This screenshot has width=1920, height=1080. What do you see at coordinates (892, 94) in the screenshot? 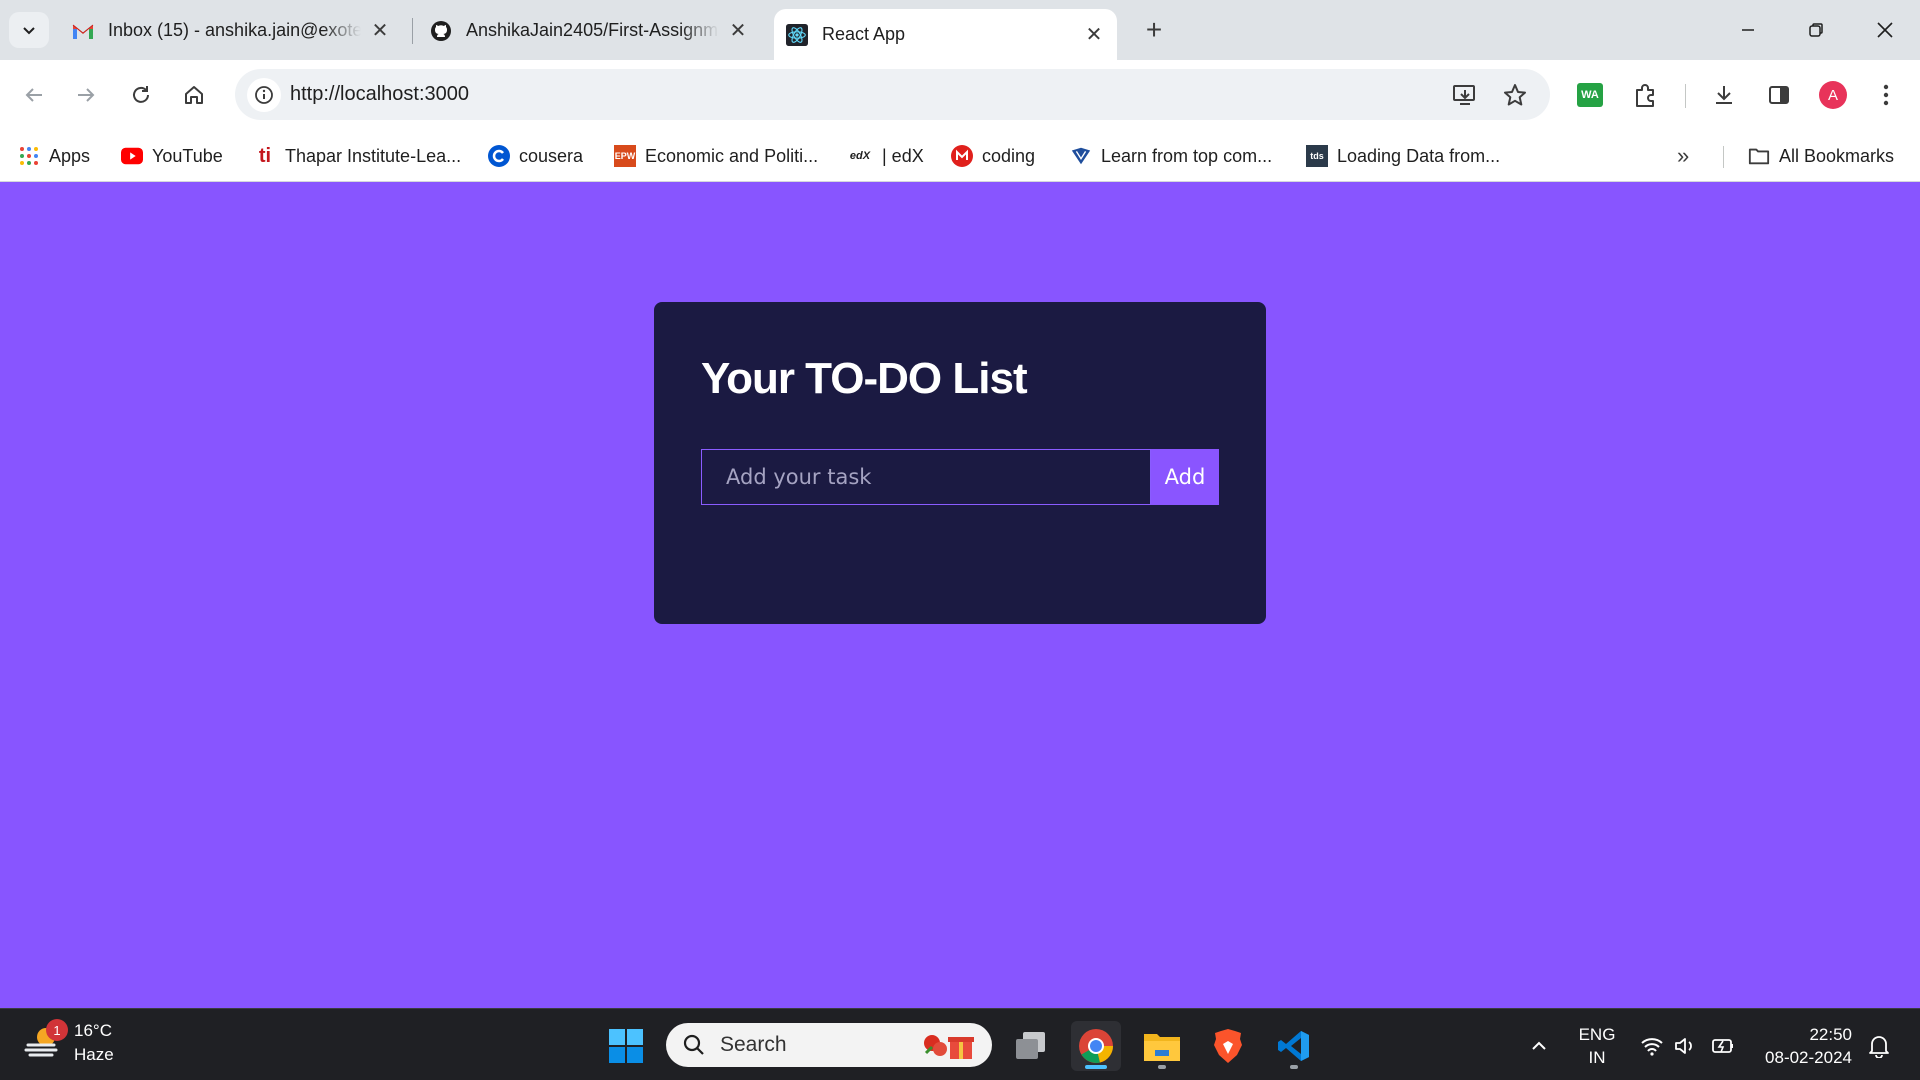
I see `address-bar: http://localhost:3000` at bounding box center [892, 94].